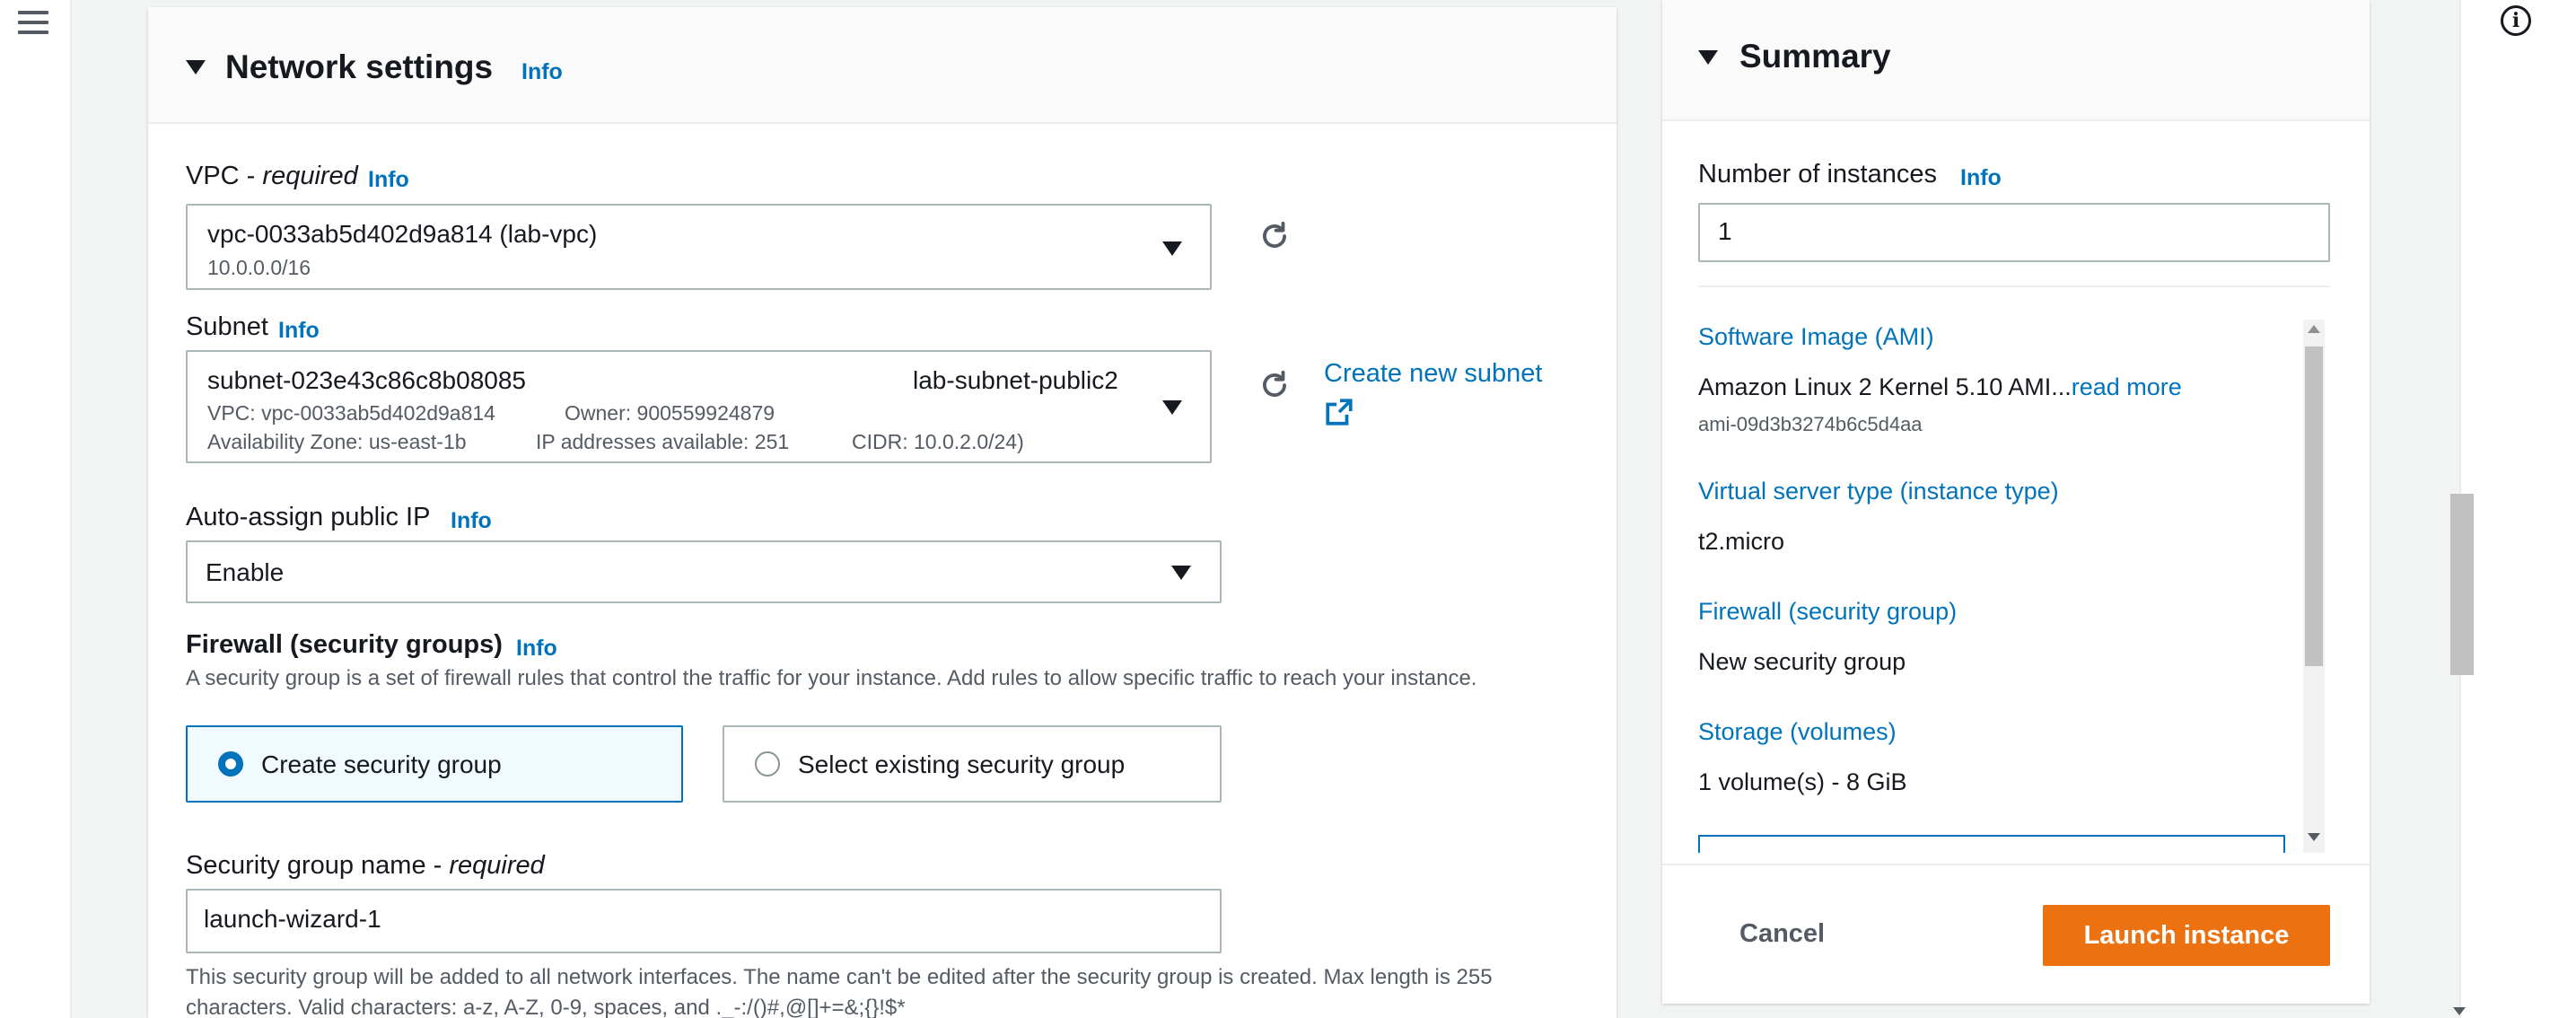  I want to click on number-of-instances-value: 1, so click(1725, 231).